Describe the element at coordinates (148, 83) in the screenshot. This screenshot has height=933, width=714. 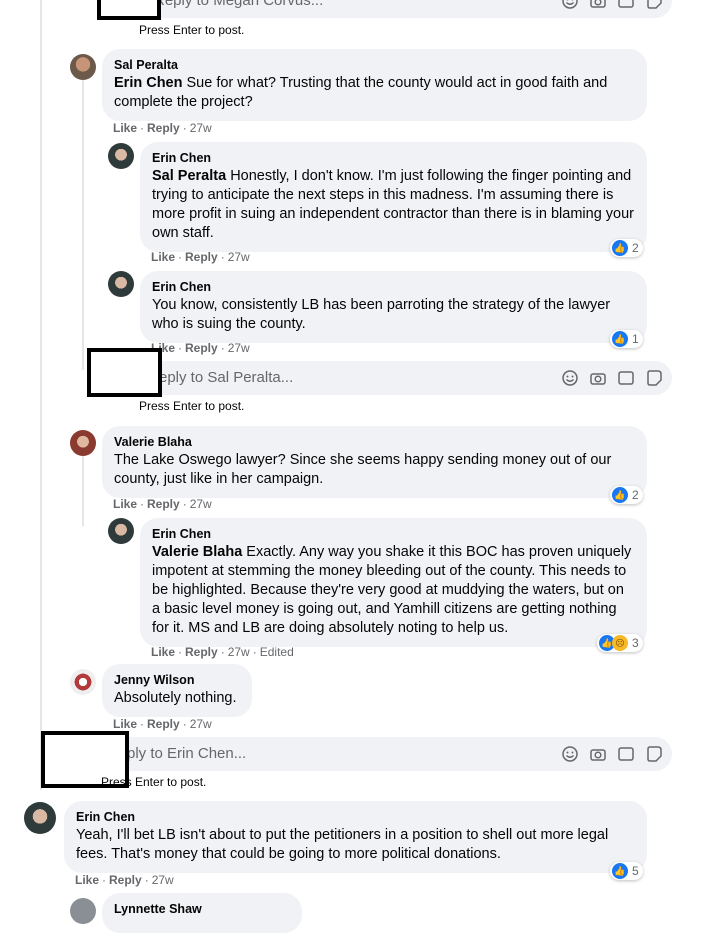
I see `mention-link: Erin Chen` at that location.